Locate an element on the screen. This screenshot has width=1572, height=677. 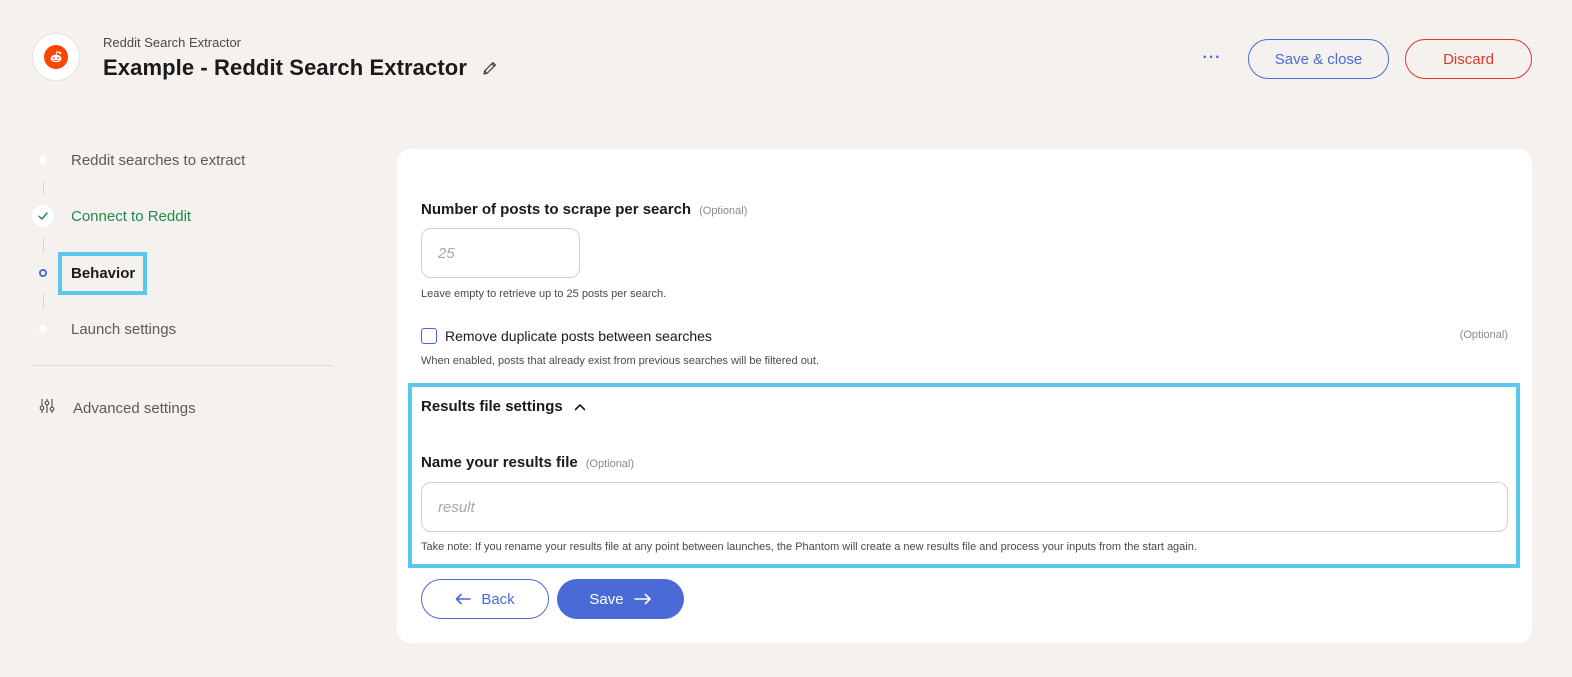
step-label: Connect to Reddit is located at coordinates (131, 216).